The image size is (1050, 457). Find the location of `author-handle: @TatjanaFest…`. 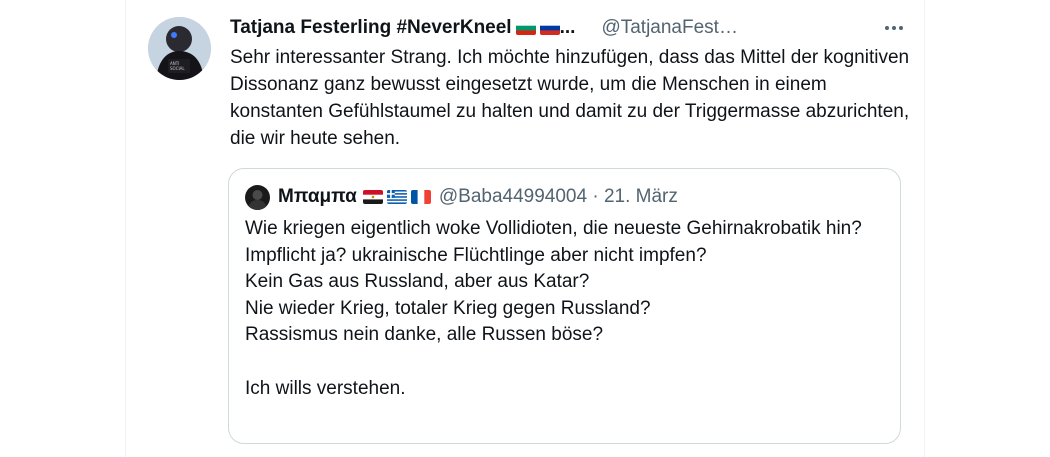

author-handle: @TatjanaFest… is located at coordinates (669, 28).